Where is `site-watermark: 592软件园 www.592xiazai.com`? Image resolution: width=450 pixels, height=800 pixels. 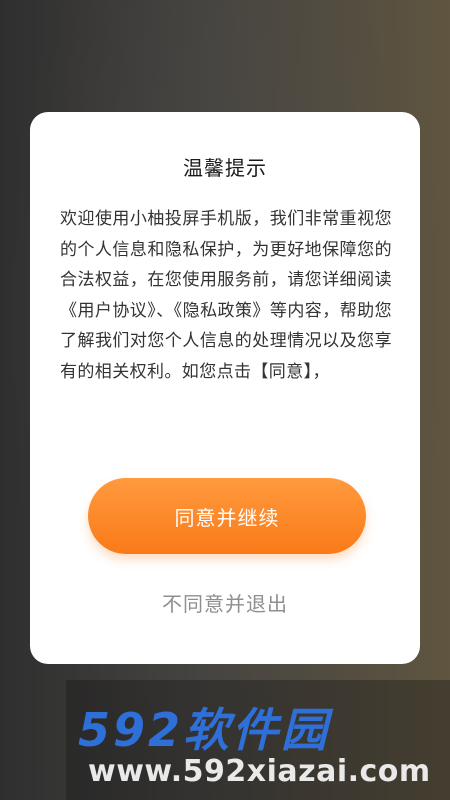
site-watermark: 592软件园 www.592xiazai.com is located at coordinates (258, 740).